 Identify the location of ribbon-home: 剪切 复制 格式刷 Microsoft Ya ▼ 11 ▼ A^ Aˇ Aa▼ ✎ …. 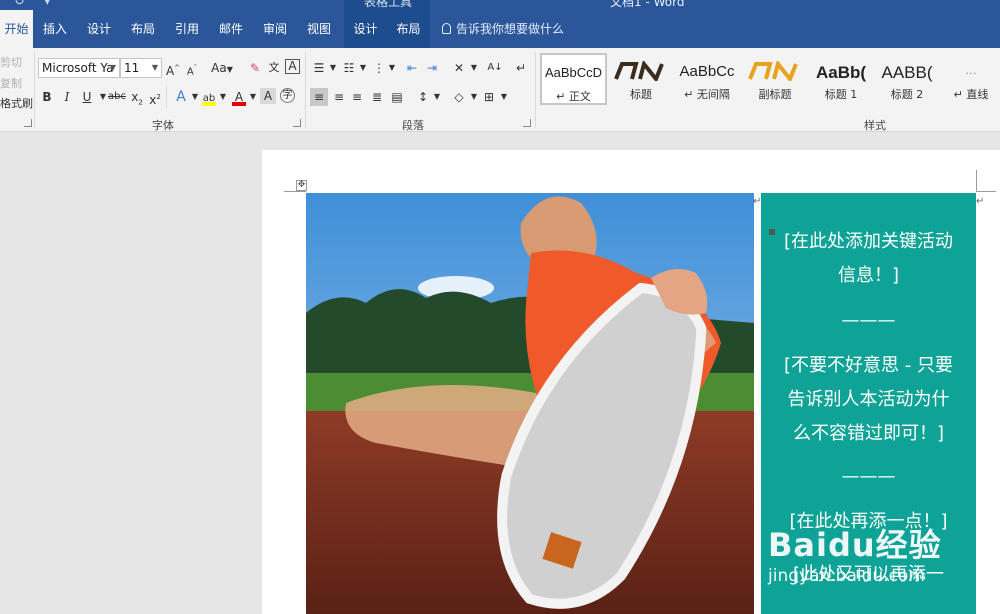
(500, 90).